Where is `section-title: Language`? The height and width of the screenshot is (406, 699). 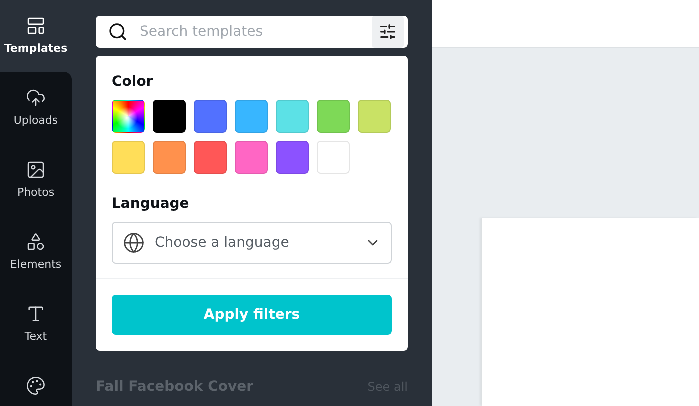
section-title: Language is located at coordinates (151, 204).